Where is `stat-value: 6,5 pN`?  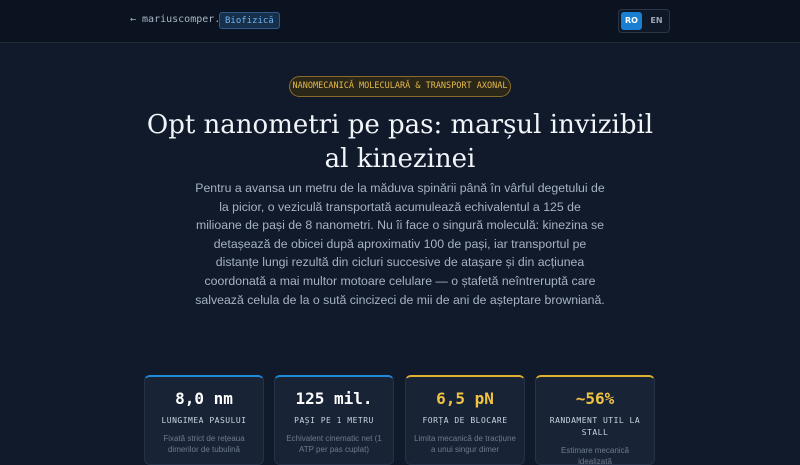 stat-value: 6,5 pN is located at coordinates (465, 398).